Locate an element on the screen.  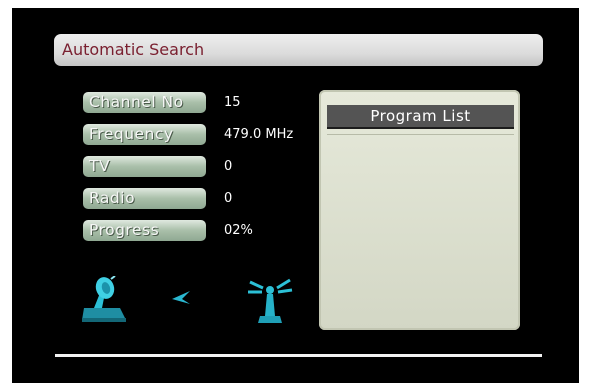
program-list-divider is located at coordinates (420, 134).